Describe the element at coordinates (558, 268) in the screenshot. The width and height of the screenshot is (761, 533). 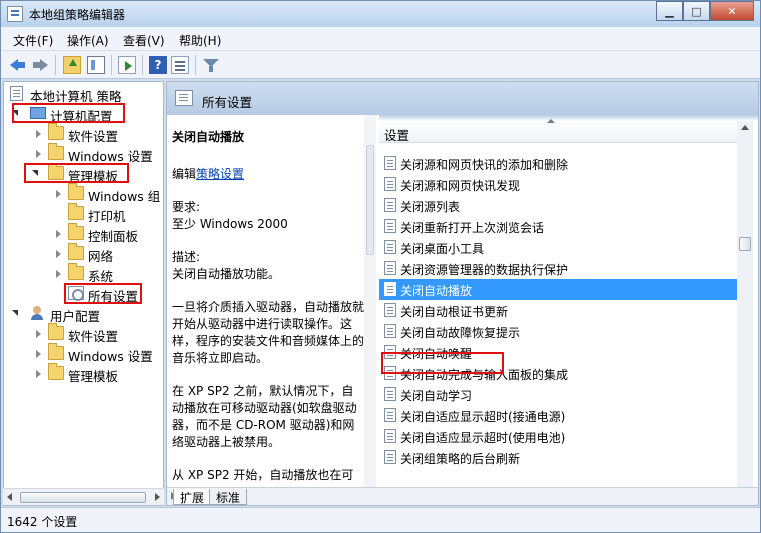
I see `list-item: 关闭资源管理器的数据执行保护` at that location.